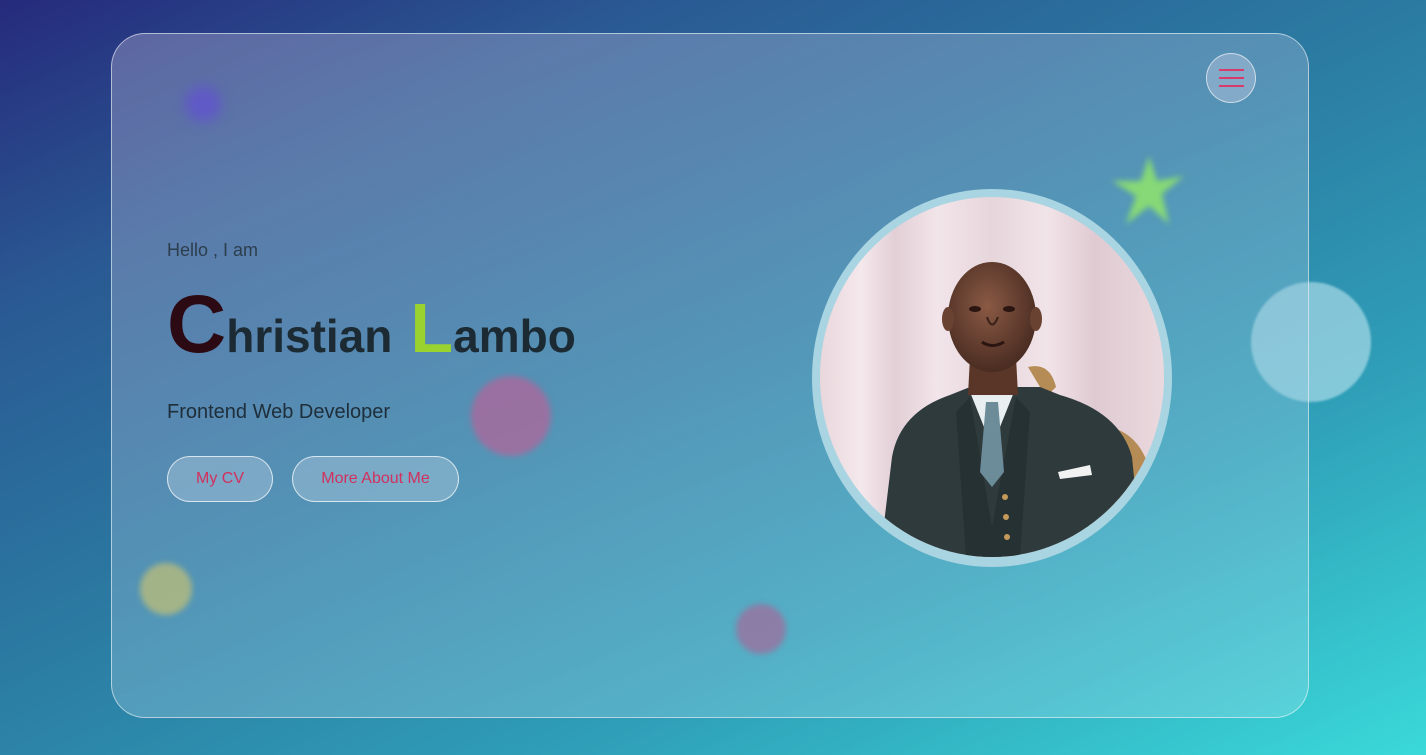 The height and width of the screenshot is (755, 1426). I want to click on hamburger-menu-icon, so click(1231, 70).